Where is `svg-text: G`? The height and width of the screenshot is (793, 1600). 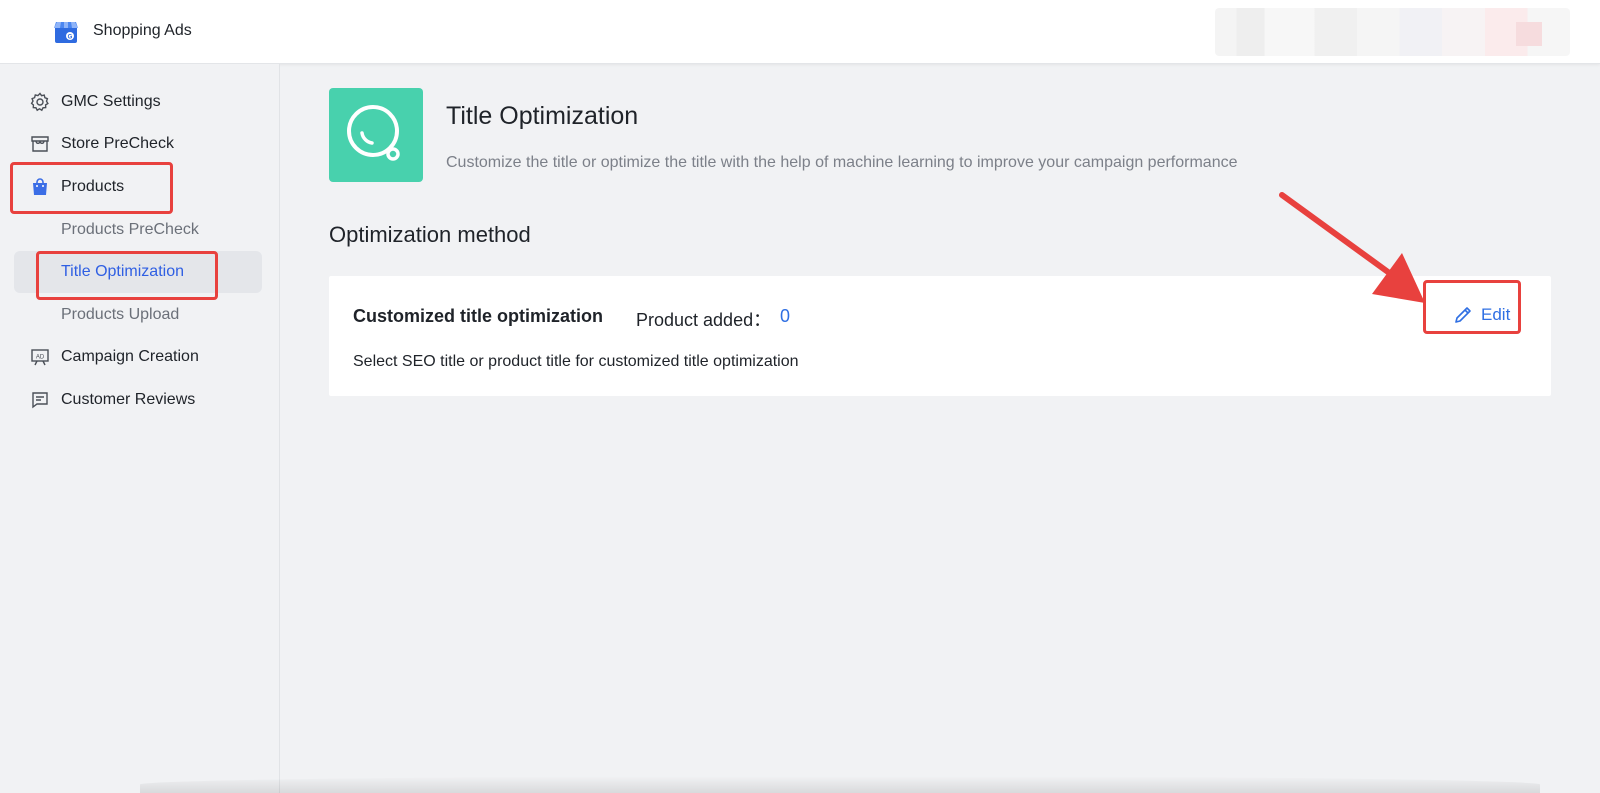 svg-text: G is located at coordinates (70, 38).